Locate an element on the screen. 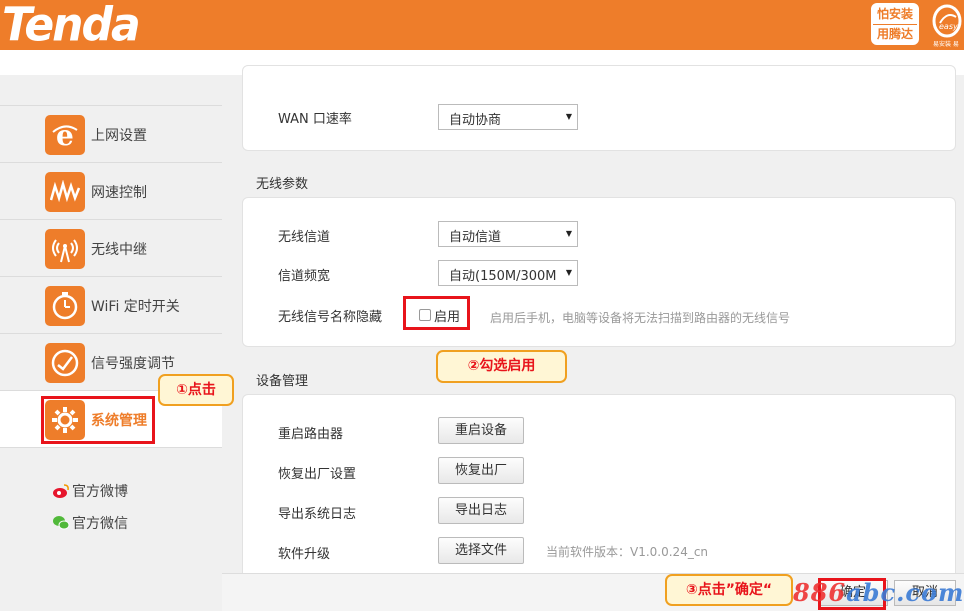 This screenshot has height=611, width=964. choose-file-button: 选择文件 is located at coordinates (481, 550).